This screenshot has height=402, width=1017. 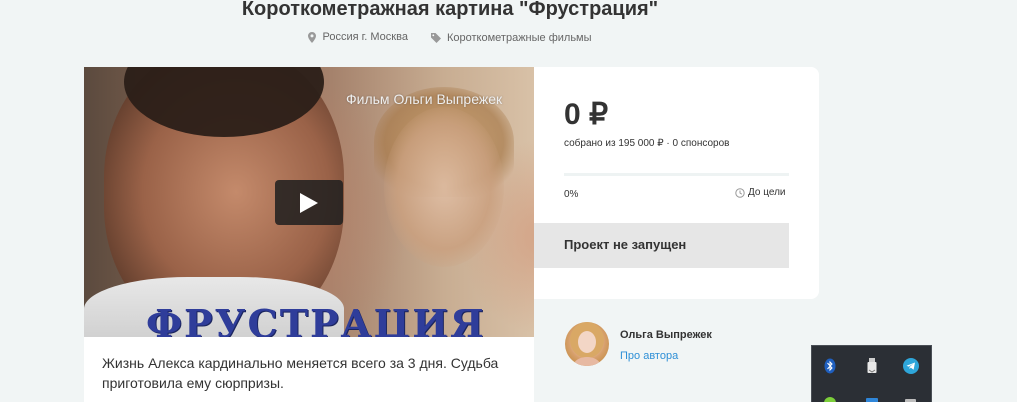 I want to click on system-tray-popup, so click(x=871, y=373).